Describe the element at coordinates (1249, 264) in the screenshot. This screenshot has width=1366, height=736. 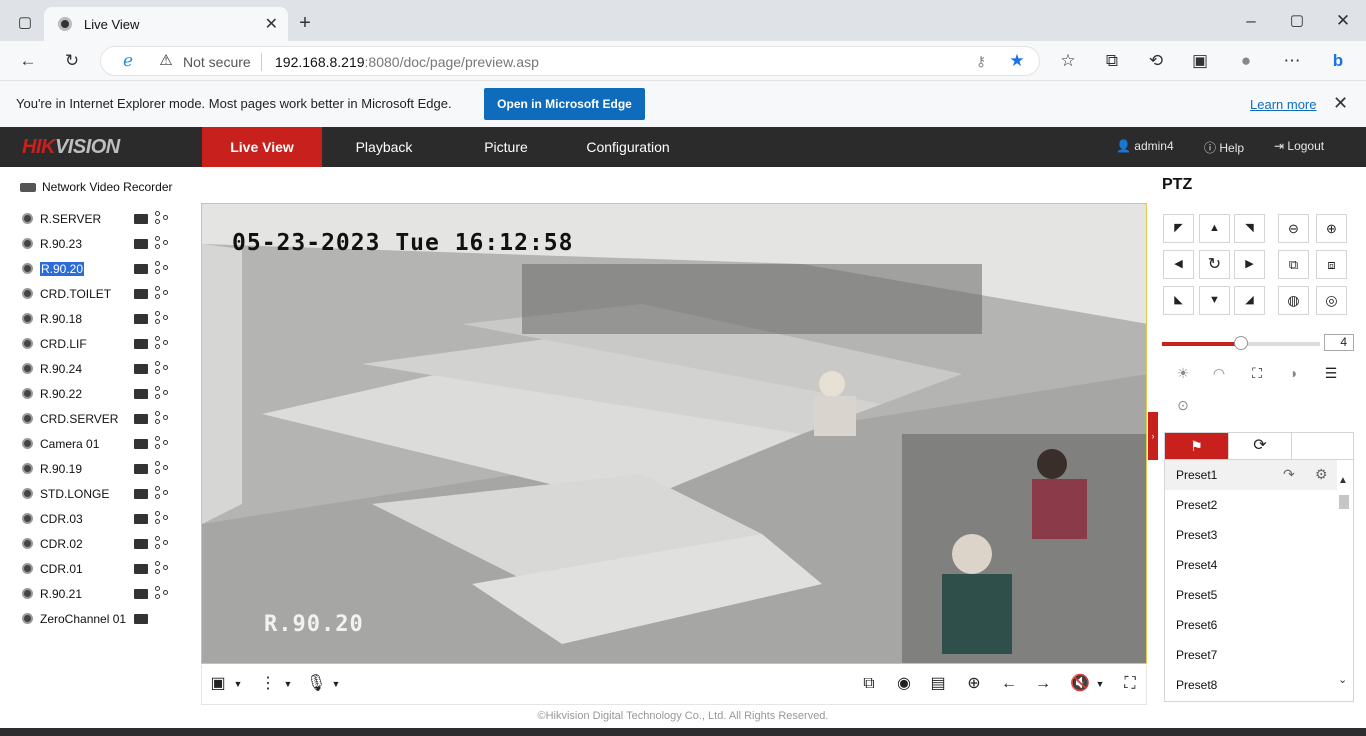
I see `pan-right-button: ▶` at that location.